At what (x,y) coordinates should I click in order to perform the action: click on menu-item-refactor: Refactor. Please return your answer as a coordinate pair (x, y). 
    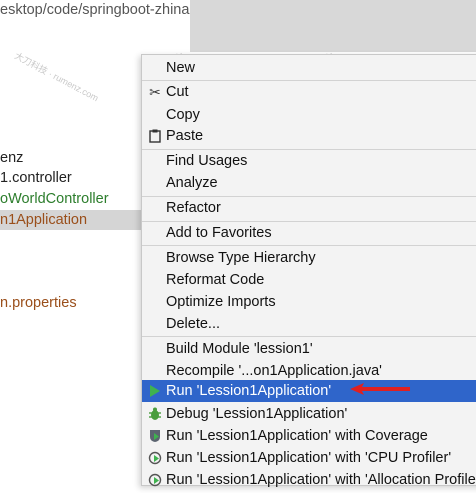
    Looking at the image, I should click on (309, 208).